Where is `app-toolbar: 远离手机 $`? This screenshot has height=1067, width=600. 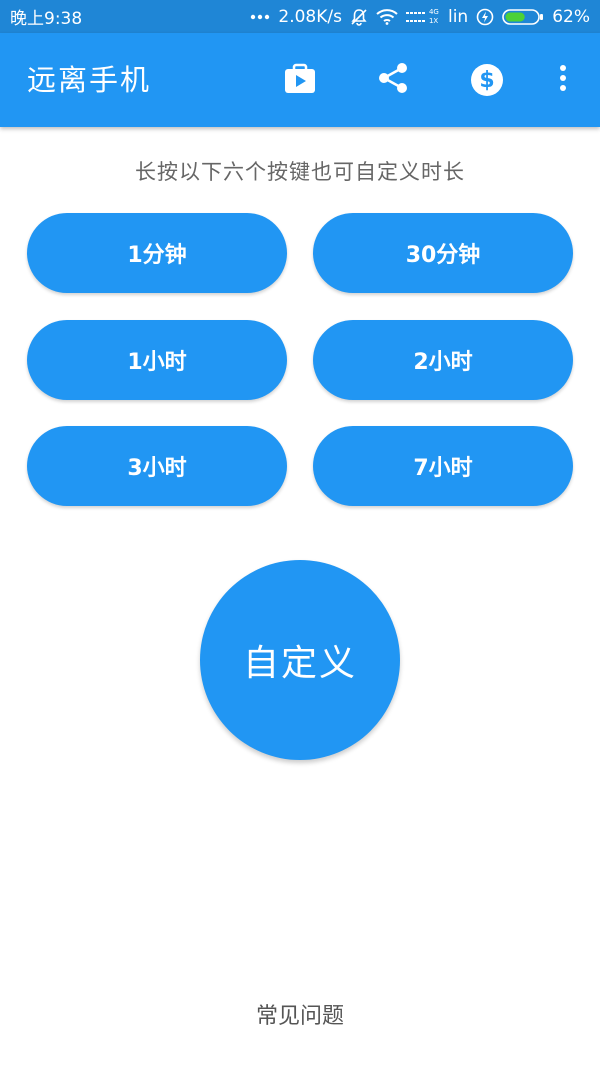 app-toolbar: 远离手机 $ is located at coordinates (300, 80).